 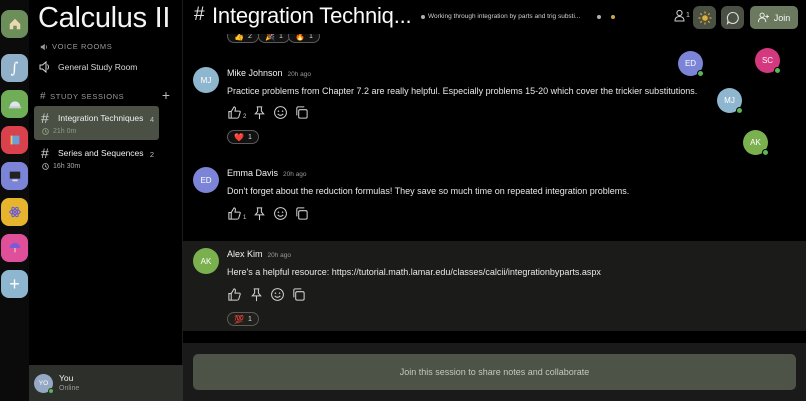 I want to click on like-button: 1, so click(x=236, y=213).